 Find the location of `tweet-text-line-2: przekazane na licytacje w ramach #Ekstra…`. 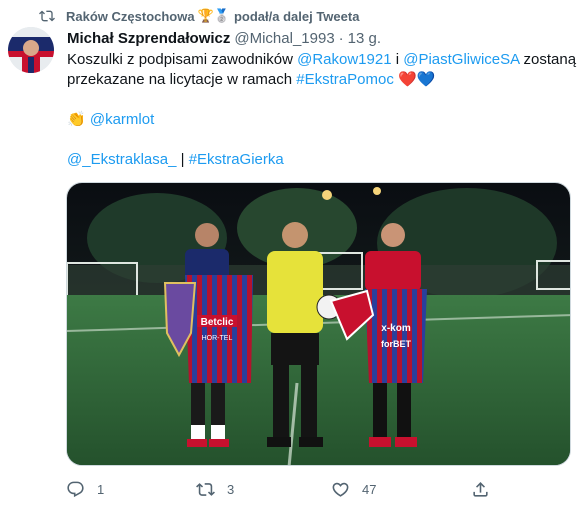

tweet-text-line-2: przekazane na licytacje w ramach #Ekstra… is located at coordinates (251, 80).